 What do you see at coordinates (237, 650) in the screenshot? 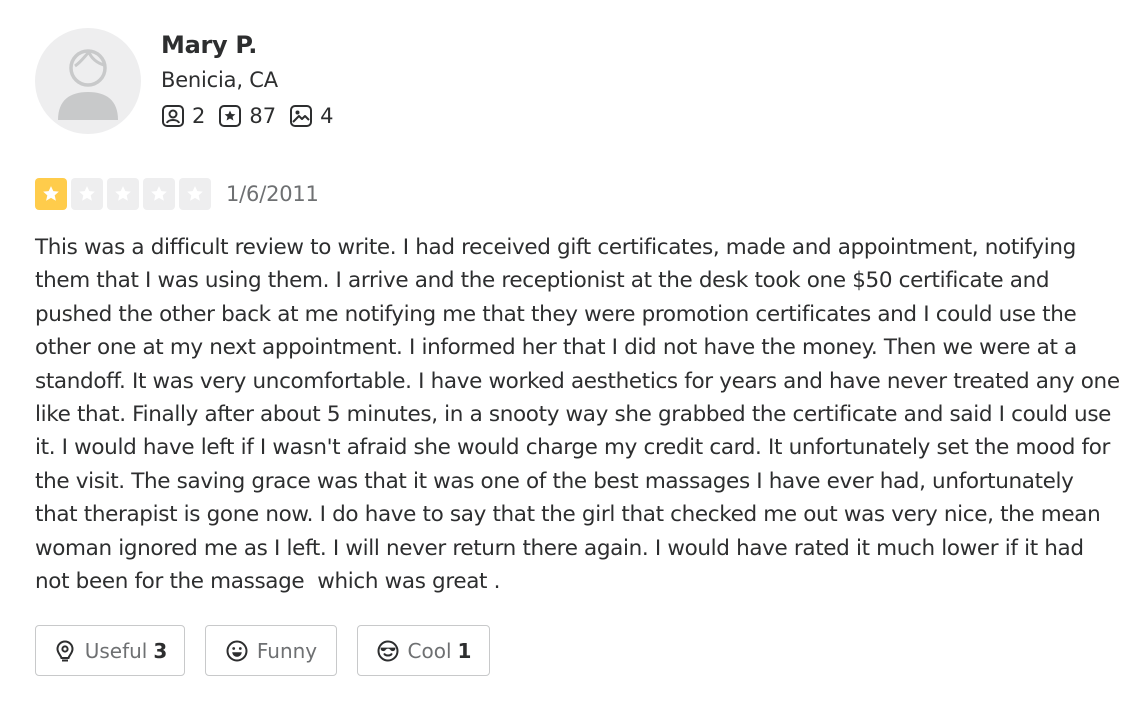
I see `smile-icon` at bounding box center [237, 650].